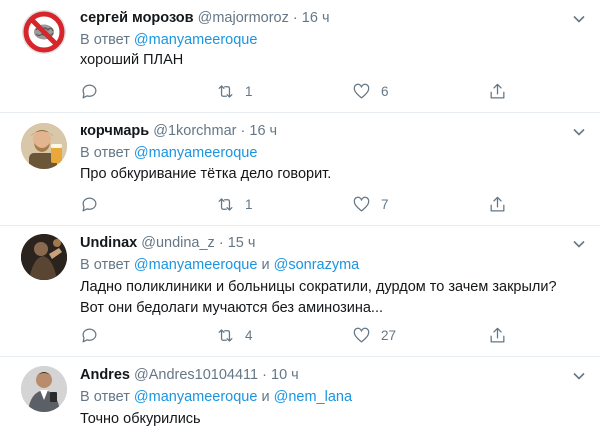 This screenshot has height=432, width=600. What do you see at coordinates (300, 91) in the screenshot?
I see `tweet-actions: 1 6` at bounding box center [300, 91].